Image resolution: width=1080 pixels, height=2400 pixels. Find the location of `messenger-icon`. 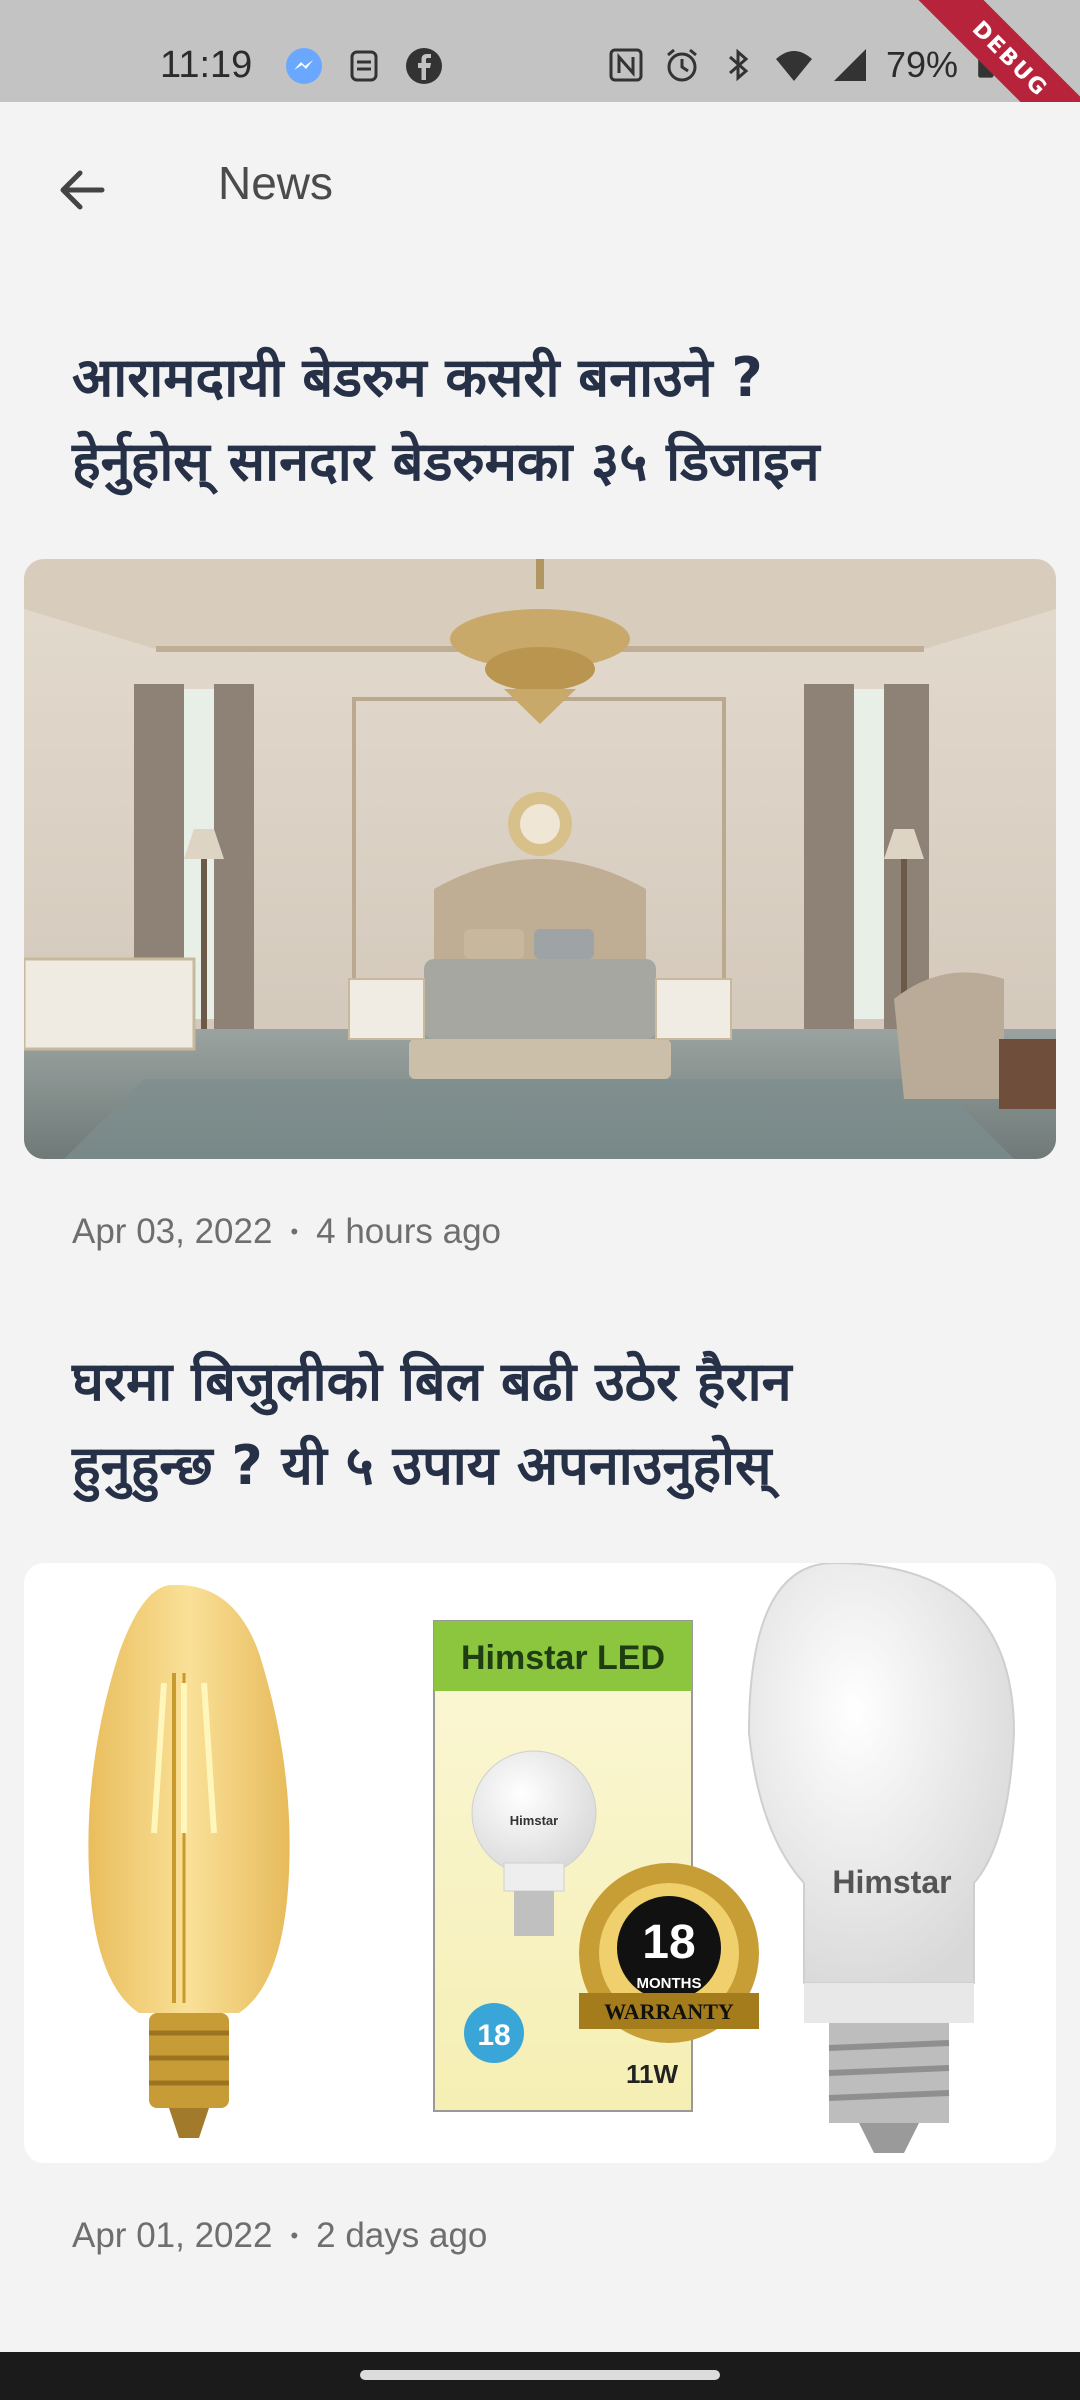

messenger-icon is located at coordinates (304, 66).